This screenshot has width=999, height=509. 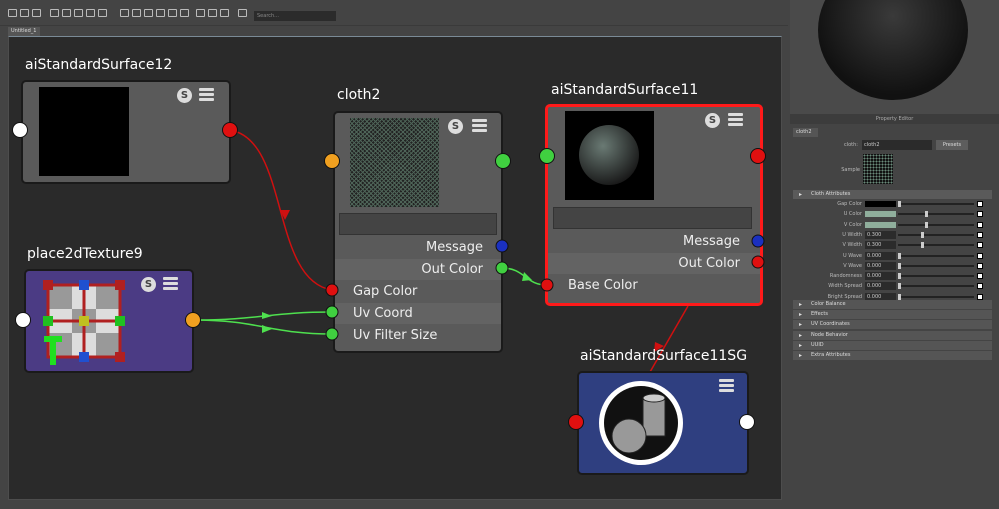 I want to click on section-collapsed: UUID, so click(x=892, y=345).